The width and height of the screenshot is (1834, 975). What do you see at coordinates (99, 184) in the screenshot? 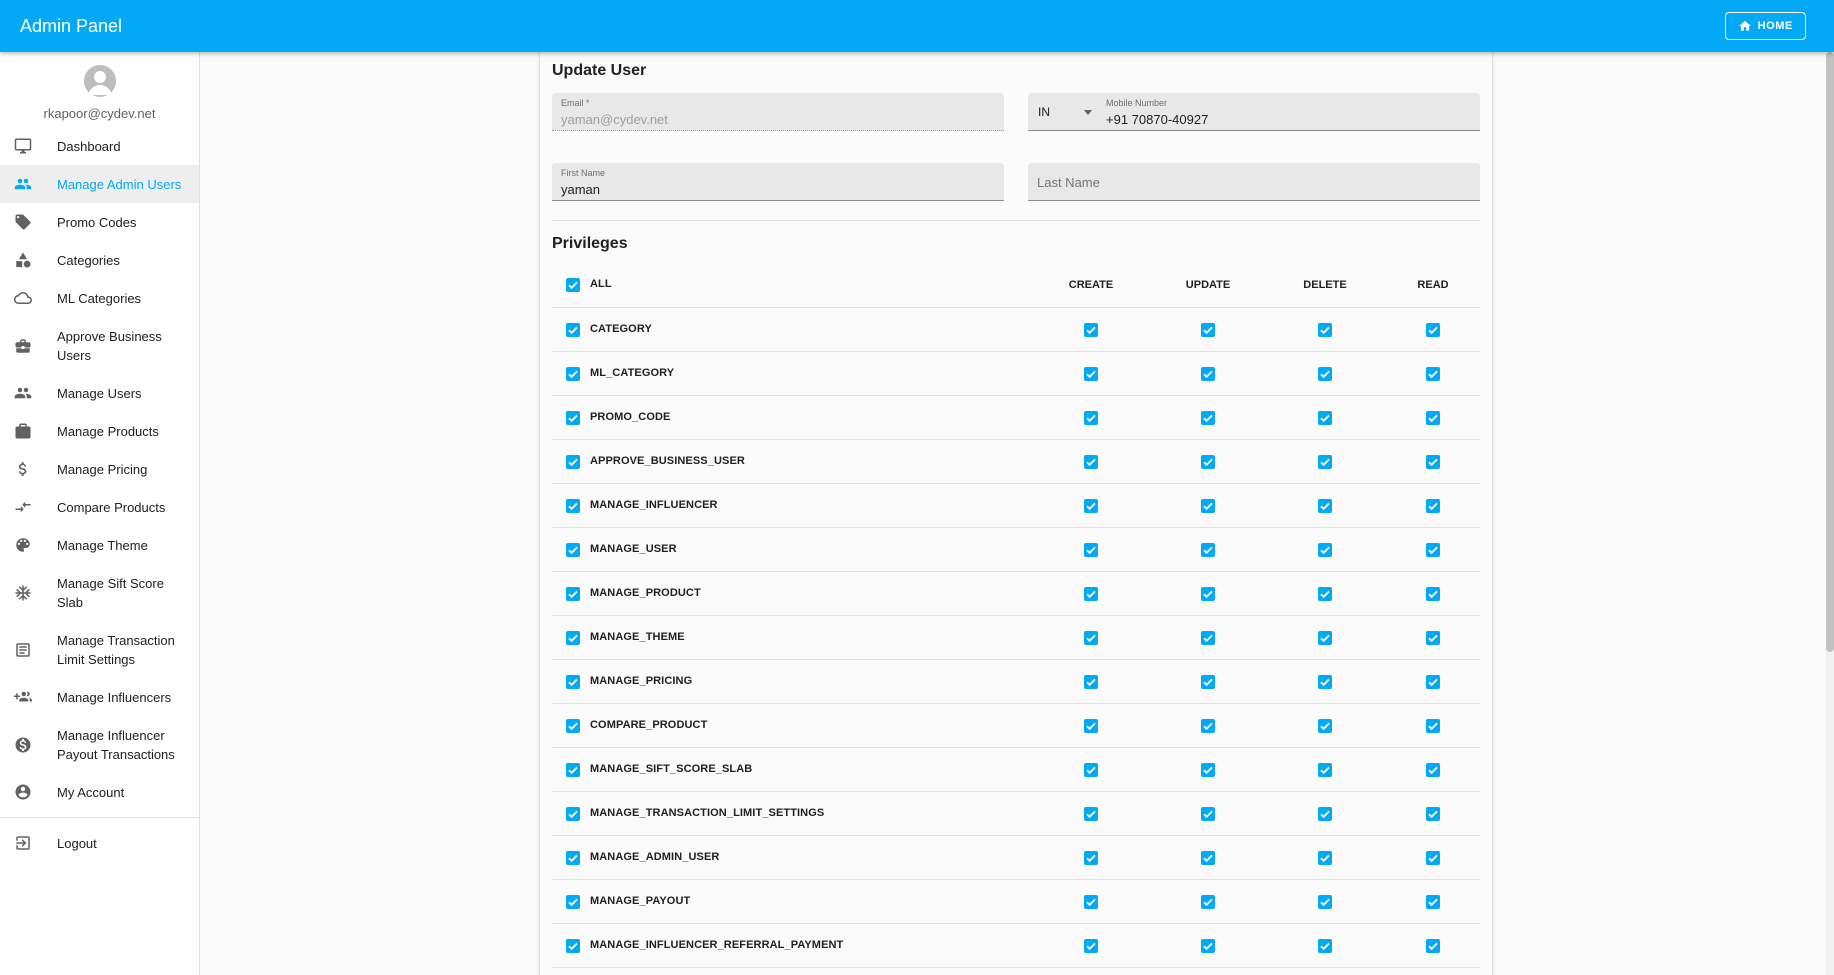
I see `sidebar-item-manage-admin-users: Manage Admin Users` at bounding box center [99, 184].